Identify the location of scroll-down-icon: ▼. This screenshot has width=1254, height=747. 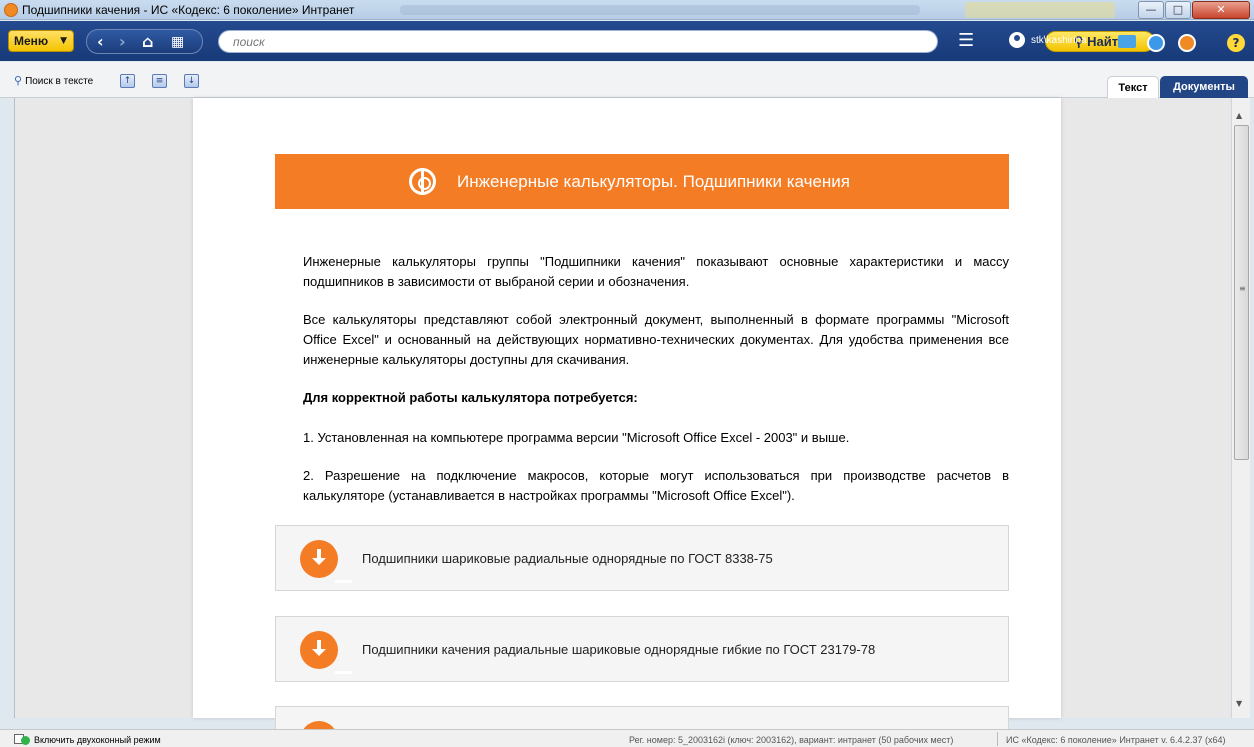
(1239, 703).